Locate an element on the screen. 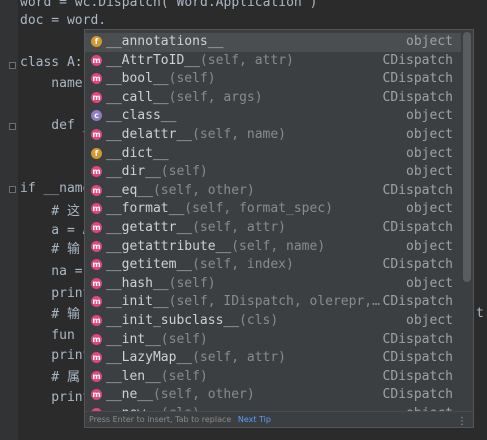  completion-name: __bool__ is located at coordinates (137, 79).